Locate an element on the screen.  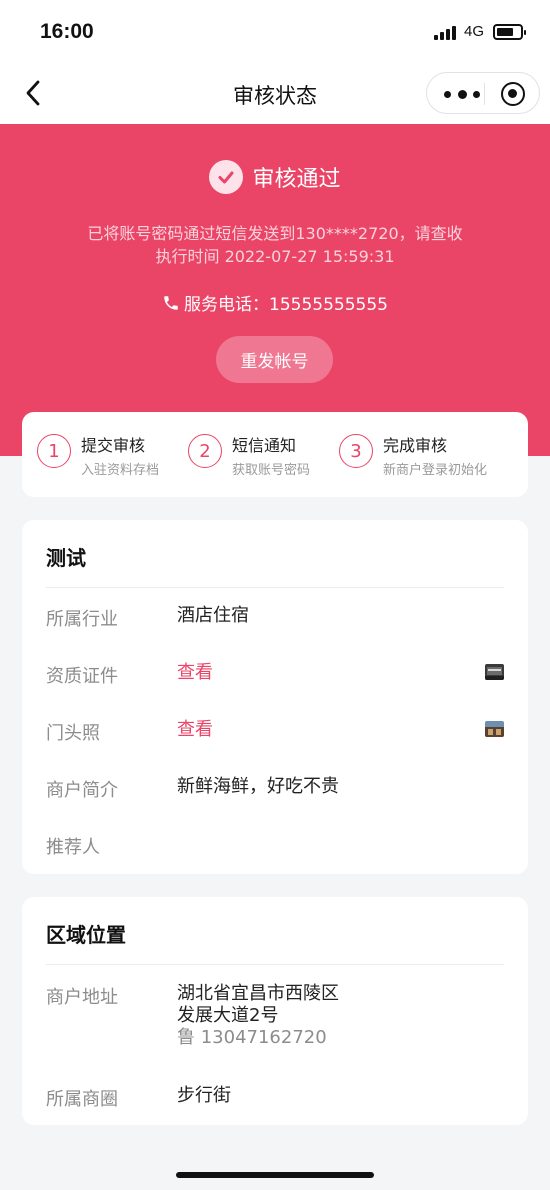
step-title: 提交审核 is located at coordinates (113, 445).